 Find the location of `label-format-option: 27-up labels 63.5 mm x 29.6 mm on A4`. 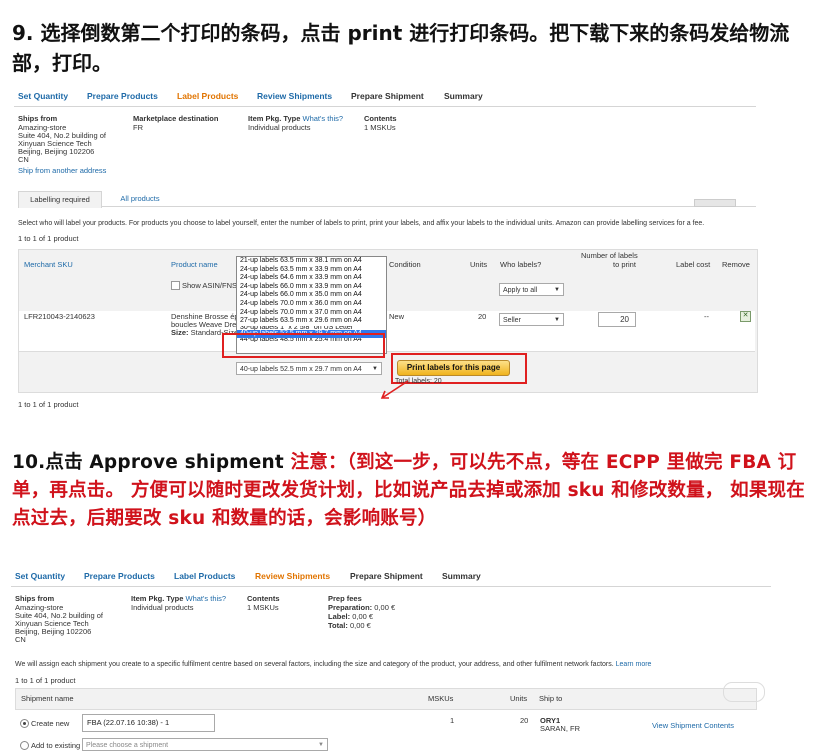

label-format-option: 27-up labels 63.5 mm x 29.6 mm on A4 is located at coordinates (311, 321).